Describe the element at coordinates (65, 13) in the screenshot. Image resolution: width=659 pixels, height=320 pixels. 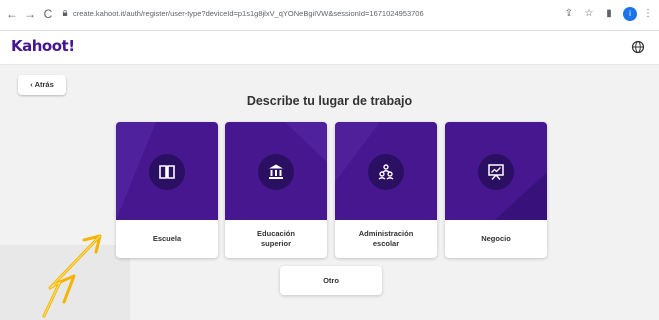
I see `lock-icon` at that location.